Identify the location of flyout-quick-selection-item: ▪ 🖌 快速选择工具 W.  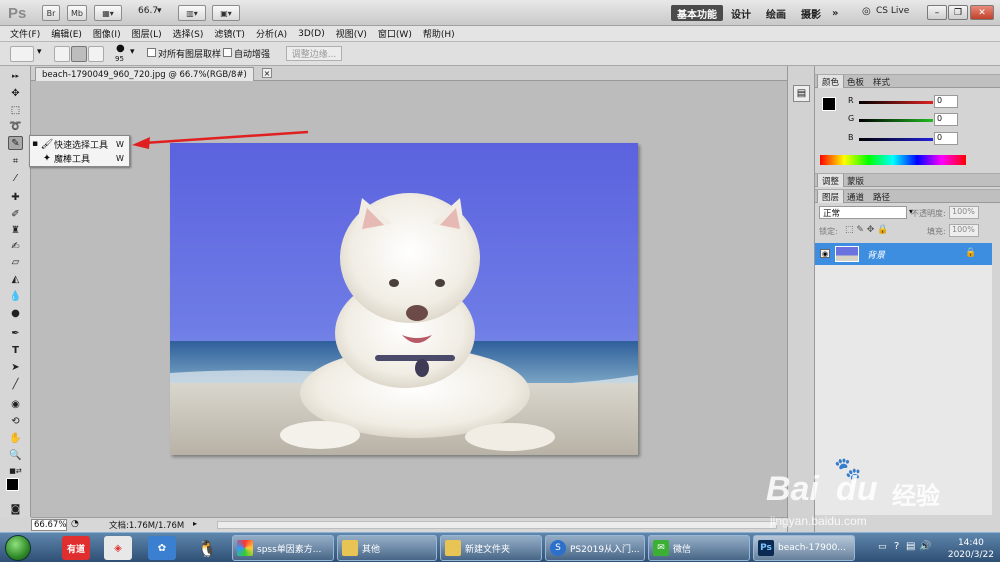
(80, 144).